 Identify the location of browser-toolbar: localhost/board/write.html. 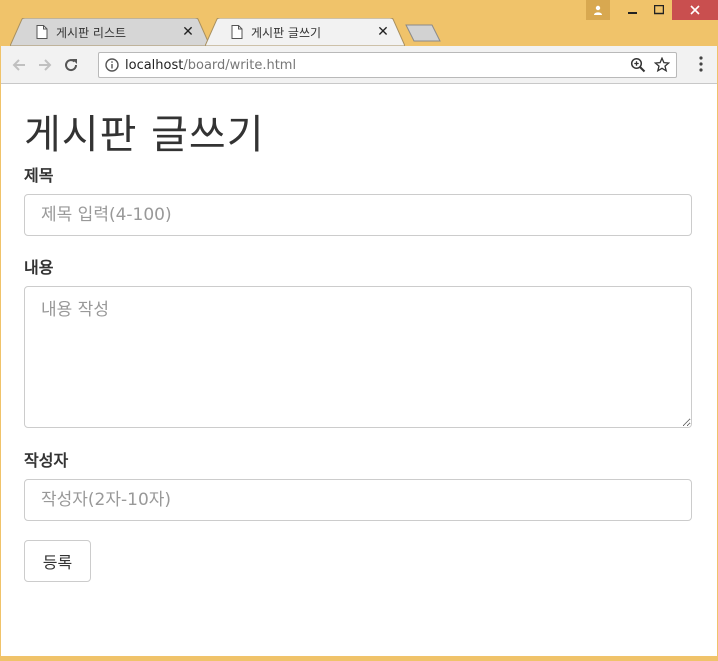
(359, 65).